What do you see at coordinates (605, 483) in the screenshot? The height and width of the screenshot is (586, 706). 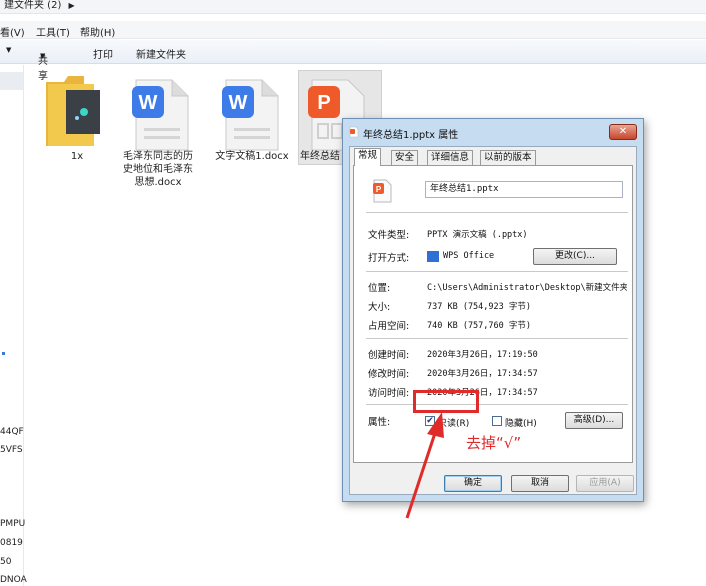 I see `apply-button: 应用(A)` at bounding box center [605, 483].